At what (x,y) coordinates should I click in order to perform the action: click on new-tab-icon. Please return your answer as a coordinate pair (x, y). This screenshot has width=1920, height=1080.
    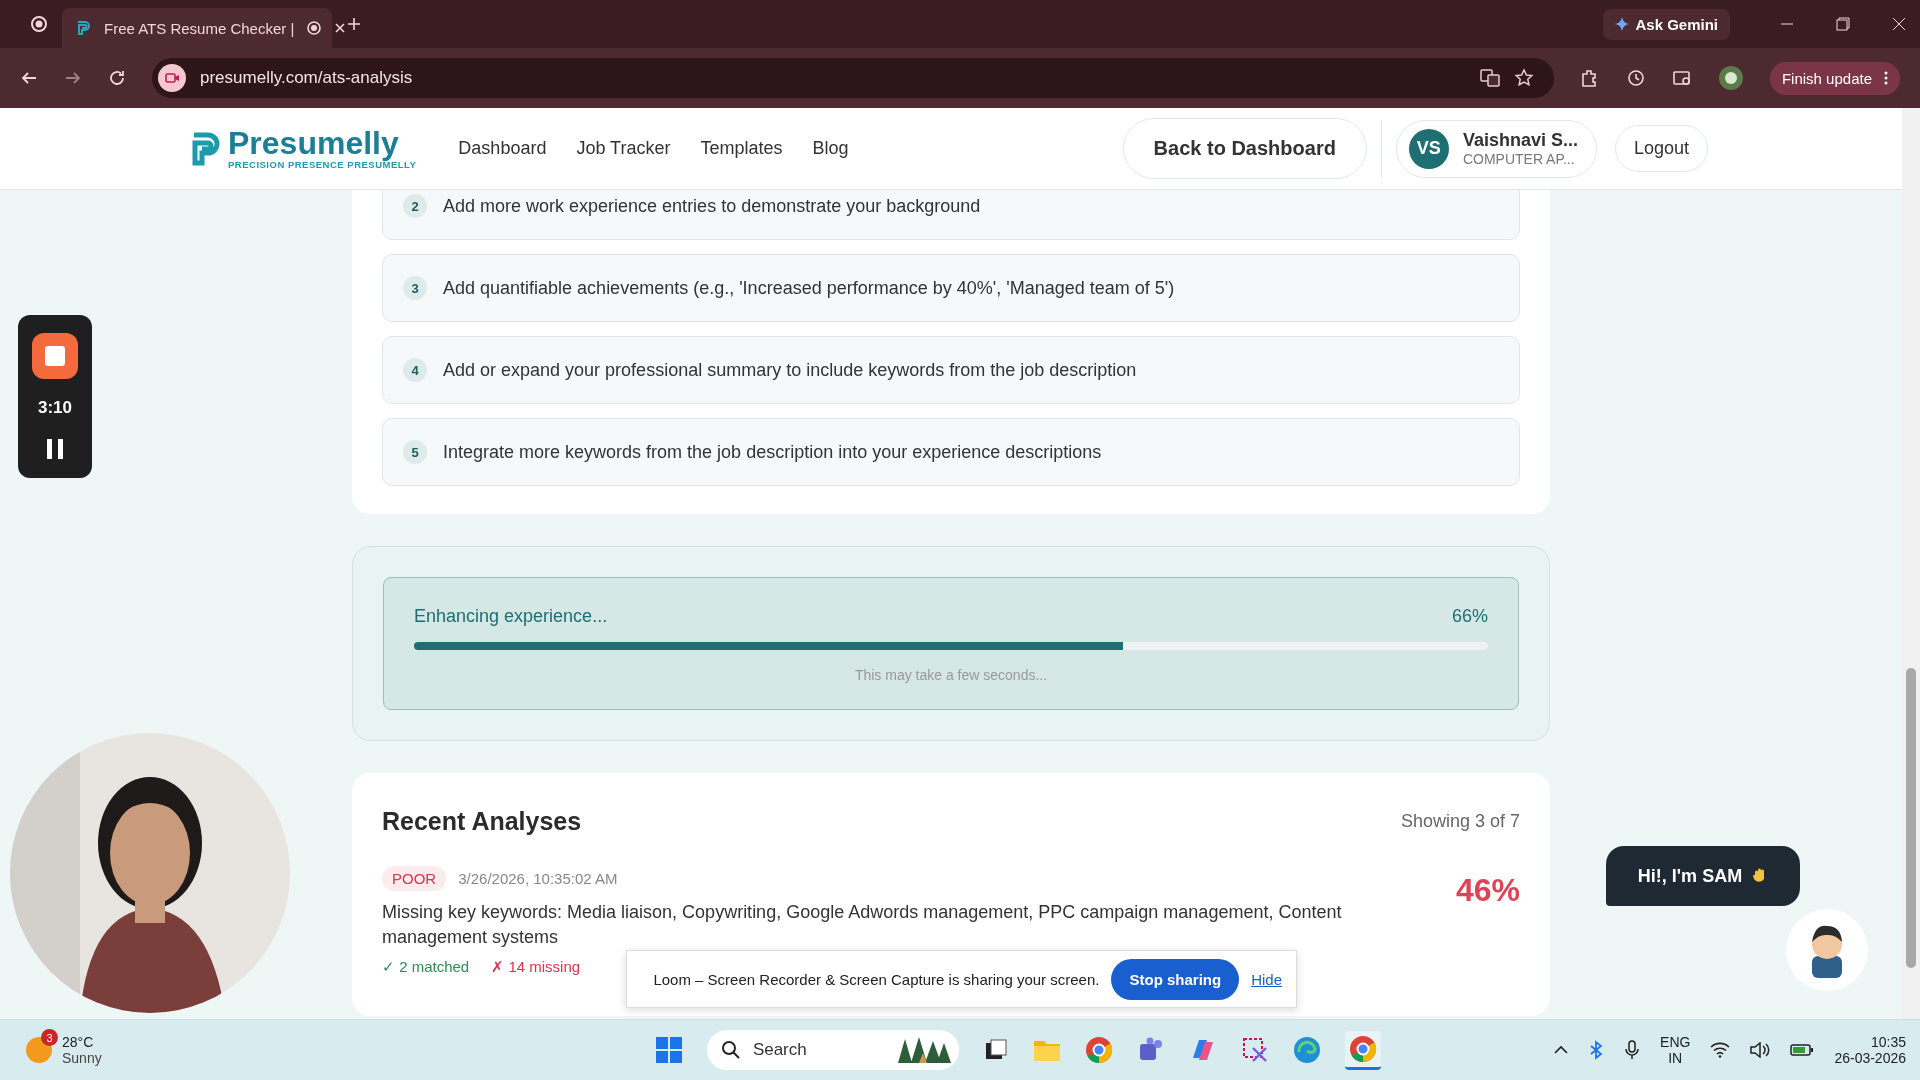
    Looking at the image, I should click on (354, 24).